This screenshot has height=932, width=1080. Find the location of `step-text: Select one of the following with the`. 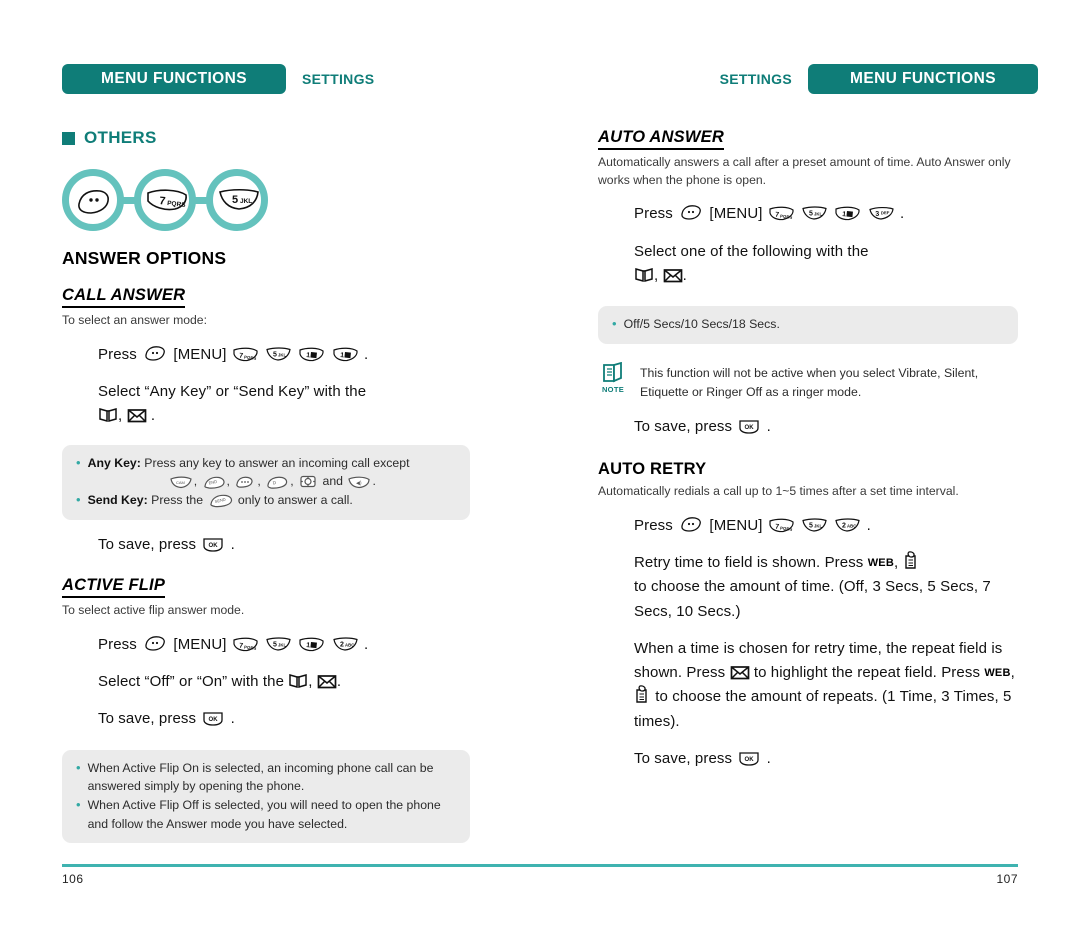

step-text: Select one of the following with the is located at coordinates (751, 251).